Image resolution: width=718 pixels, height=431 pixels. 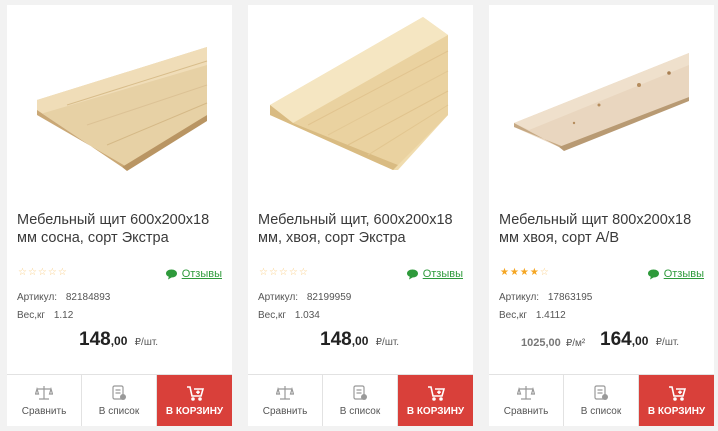 I want to click on weight-line: Вес,кг 1.12, so click(x=45, y=315).